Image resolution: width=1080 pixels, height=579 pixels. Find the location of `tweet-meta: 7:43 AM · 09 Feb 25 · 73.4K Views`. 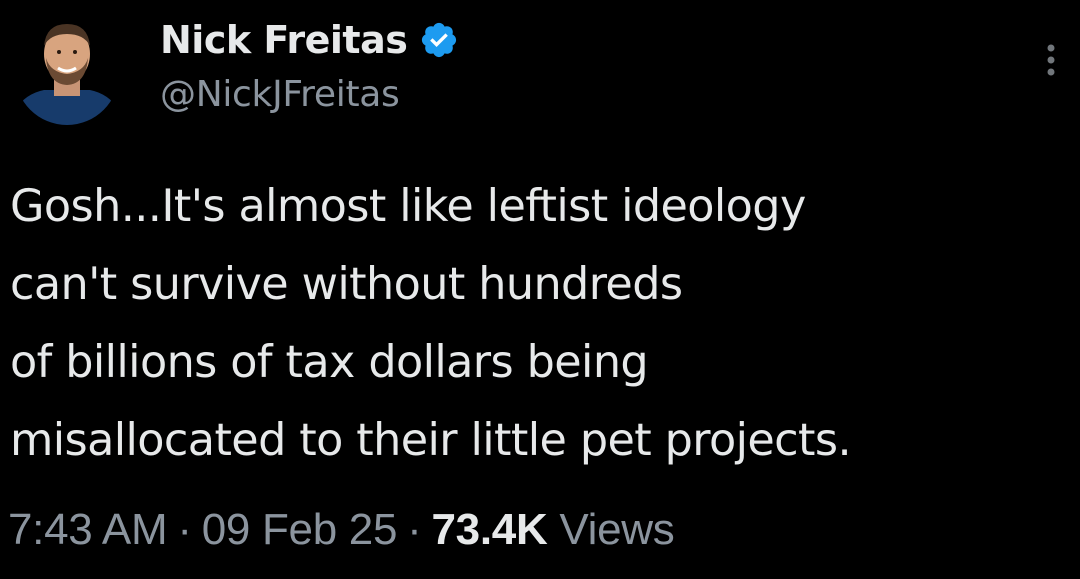

tweet-meta: 7:43 AM · 09 Feb 25 · 73.4K Views is located at coordinates (341, 530).